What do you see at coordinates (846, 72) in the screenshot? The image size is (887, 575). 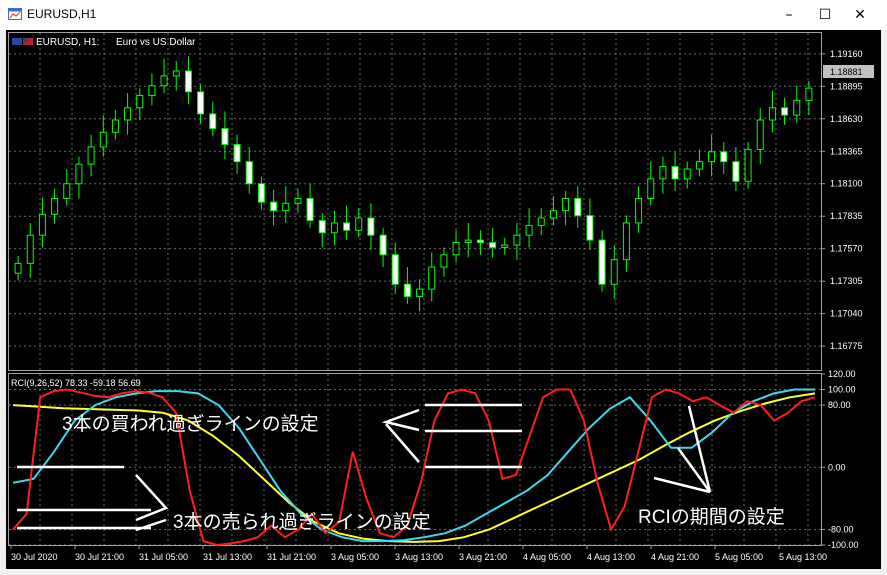 I see `current-price-label: 1.18881` at bounding box center [846, 72].